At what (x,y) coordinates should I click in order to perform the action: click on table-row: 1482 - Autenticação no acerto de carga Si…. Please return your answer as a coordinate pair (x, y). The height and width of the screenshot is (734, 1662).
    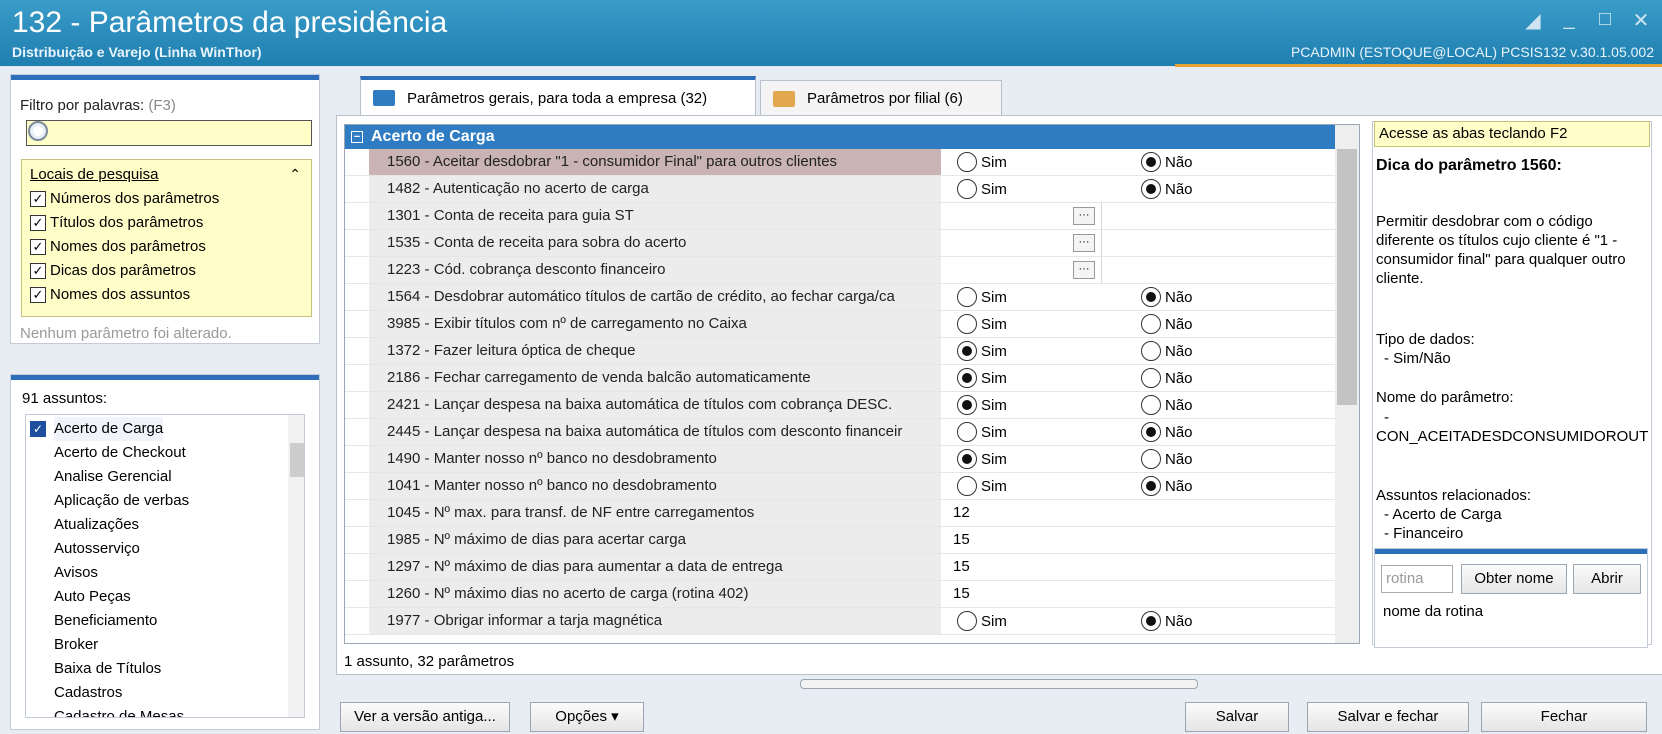
    Looking at the image, I should click on (840, 189).